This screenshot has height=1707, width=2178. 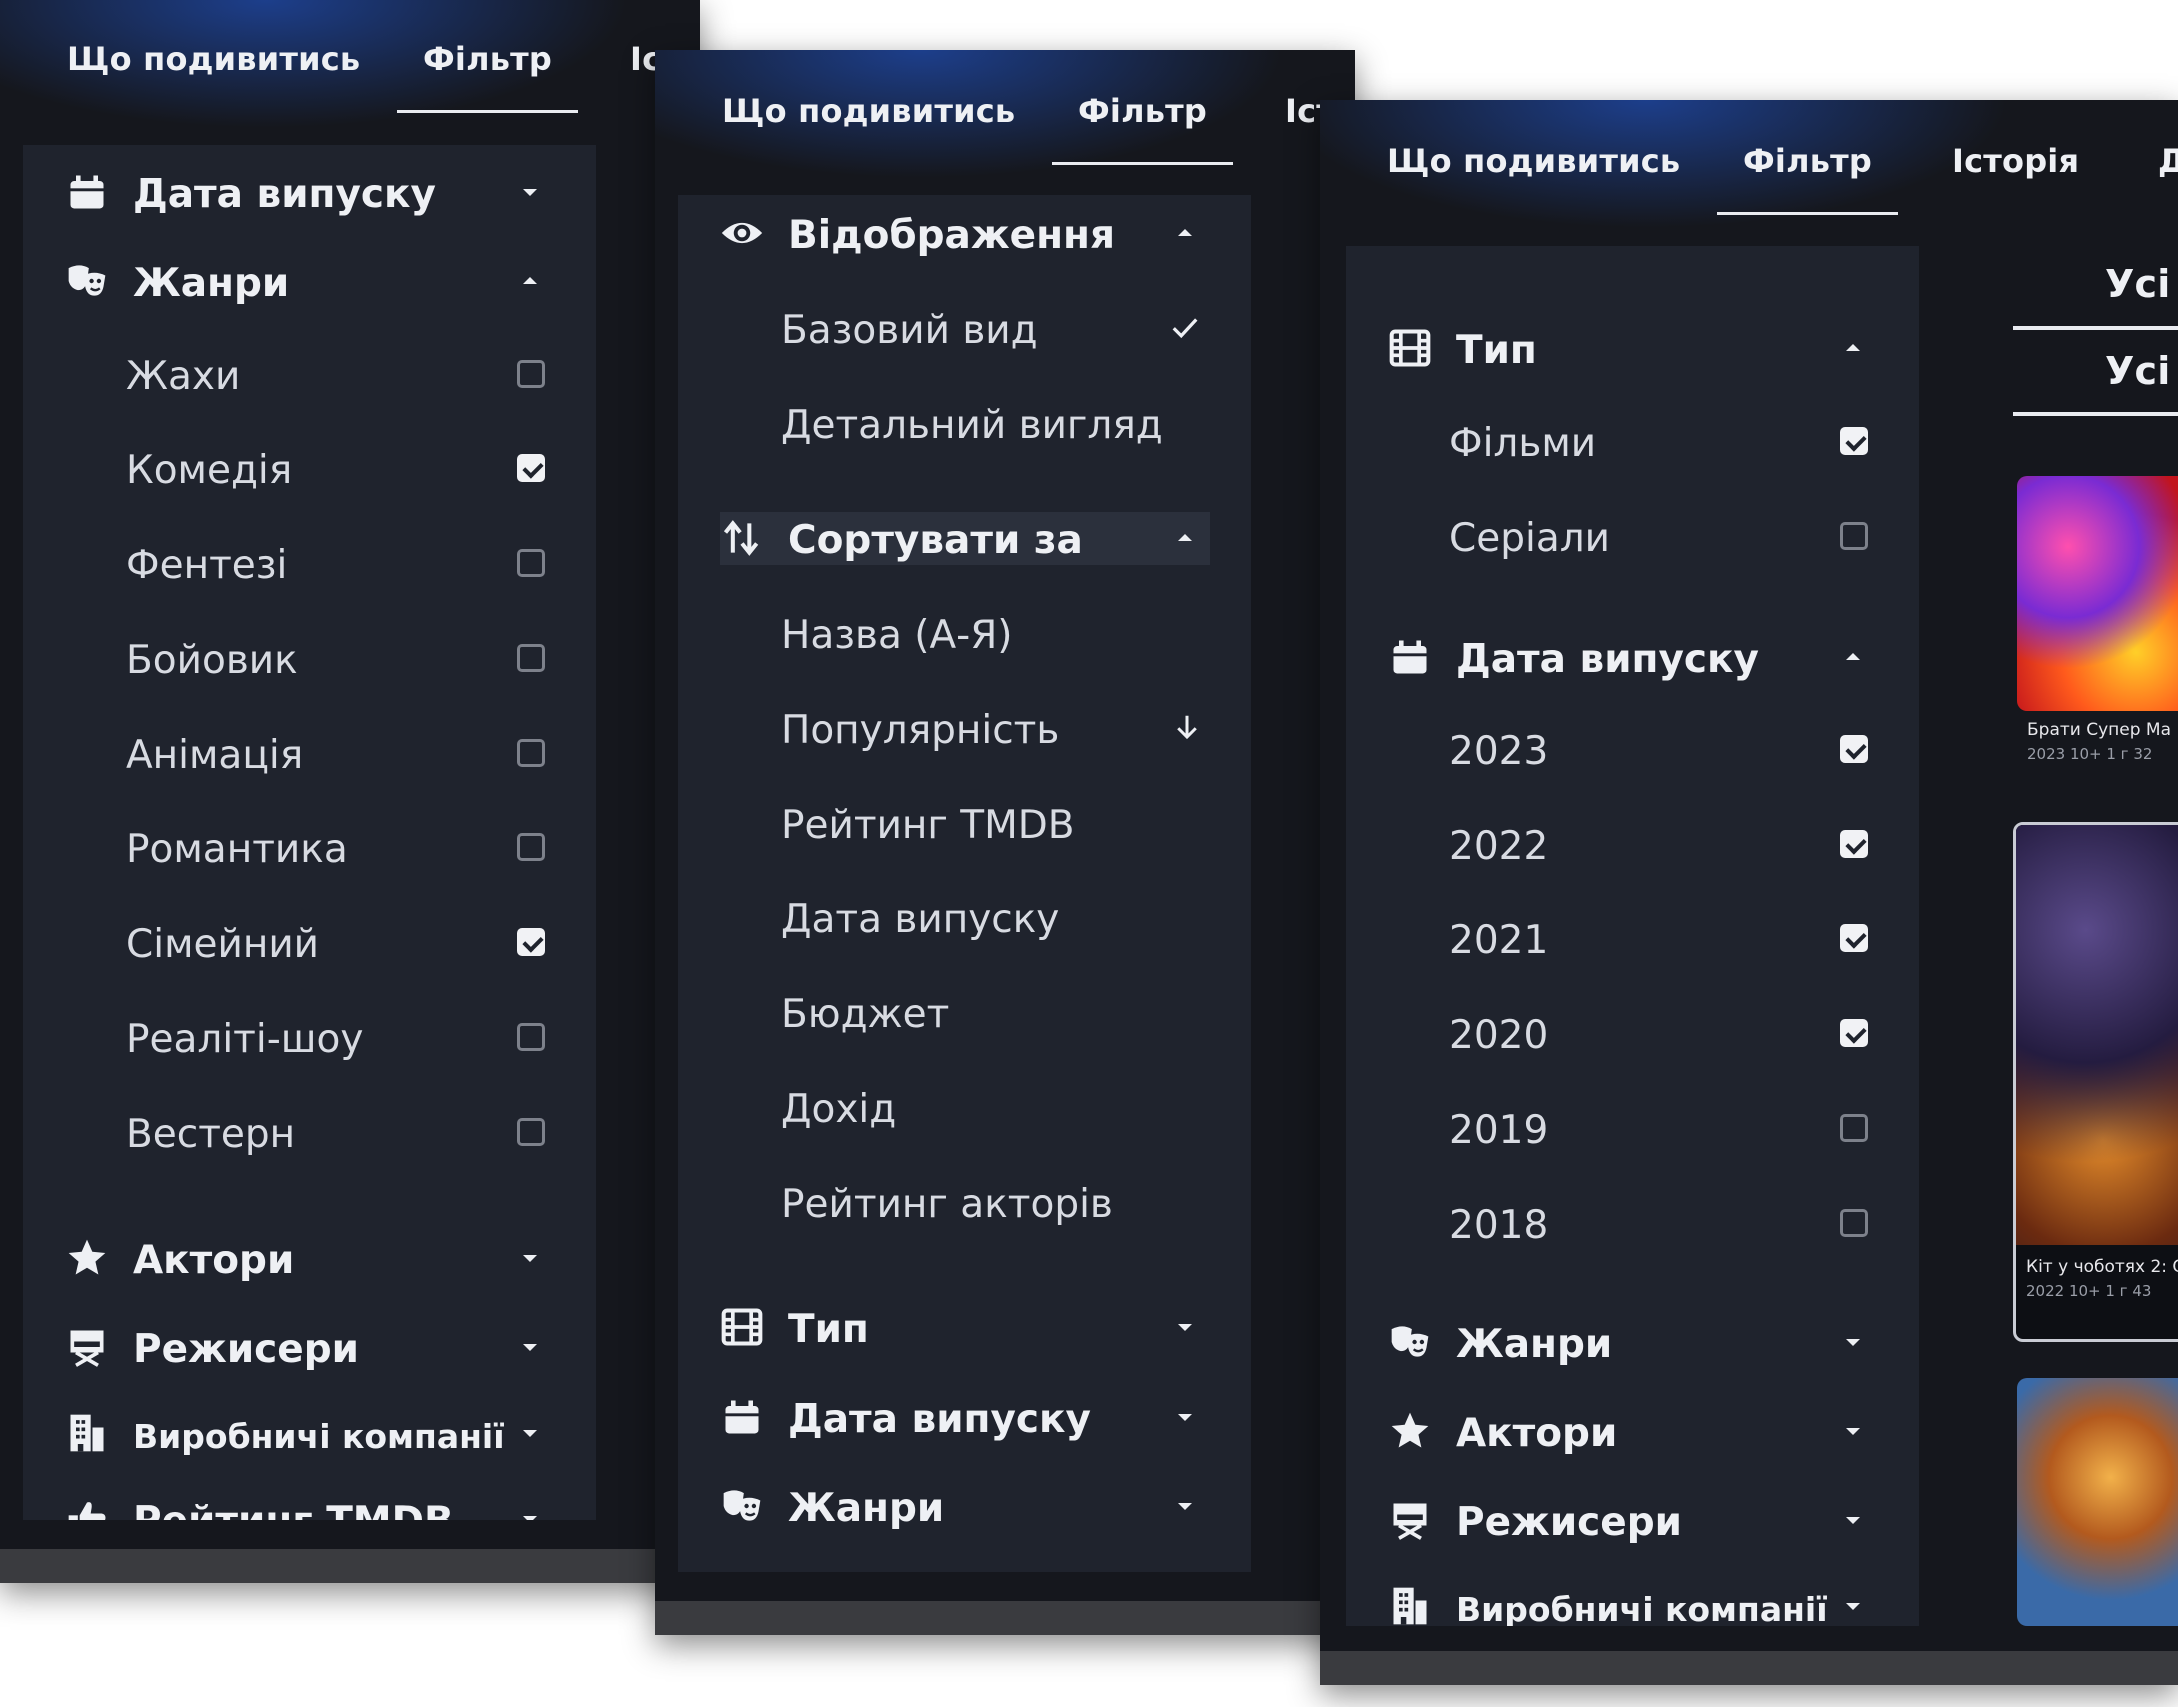 What do you see at coordinates (741, 538) in the screenshot?
I see `sort-arrows-icon` at bounding box center [741, 538].